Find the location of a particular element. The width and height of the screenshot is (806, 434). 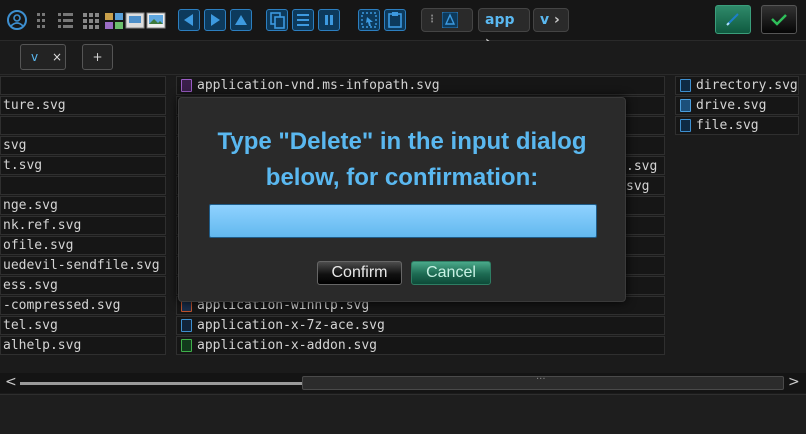

list-item-peek: svg is located at coordinates (645, 187).